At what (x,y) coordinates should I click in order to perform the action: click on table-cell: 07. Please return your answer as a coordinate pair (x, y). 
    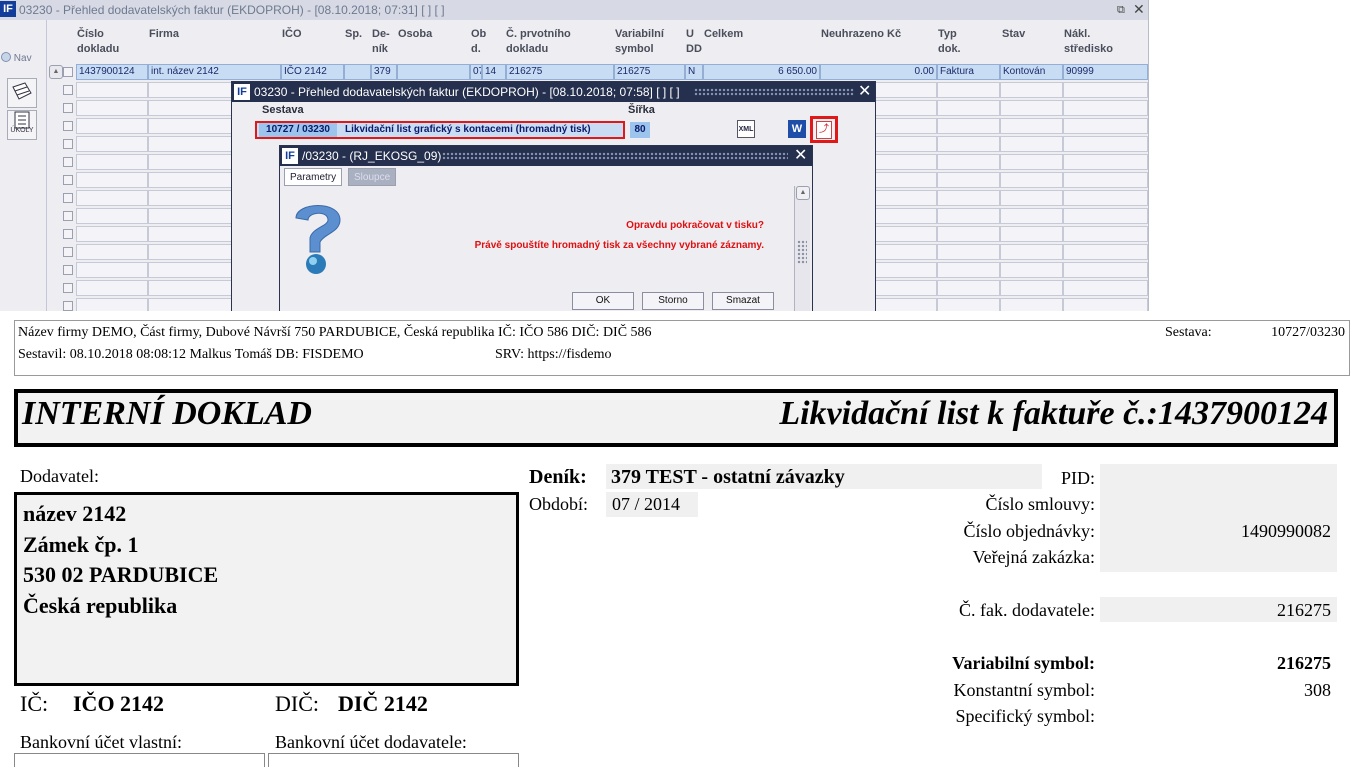
    Looking at the image, I should click on (476, 72).